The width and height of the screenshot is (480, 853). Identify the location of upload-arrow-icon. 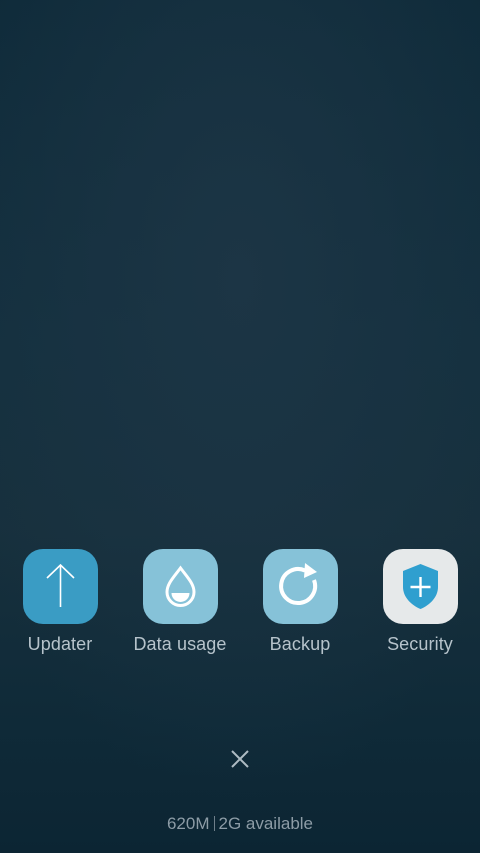
(60, 585).